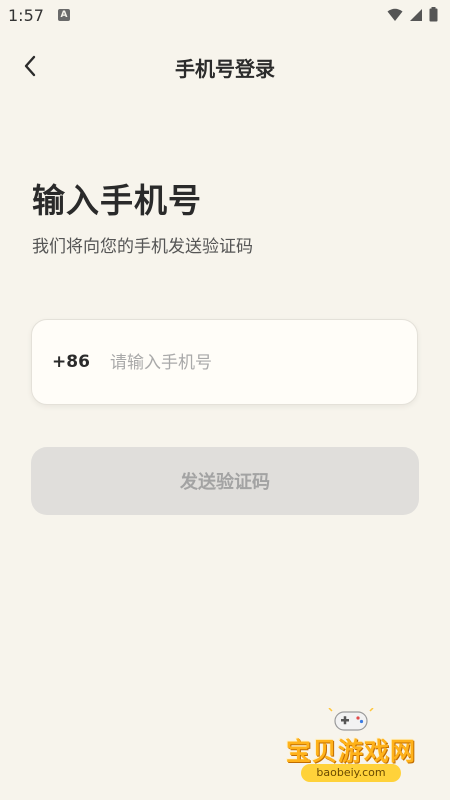 This screenshot has width=450, height=800. I want to click on phone-field: +86, so click(224, 362).